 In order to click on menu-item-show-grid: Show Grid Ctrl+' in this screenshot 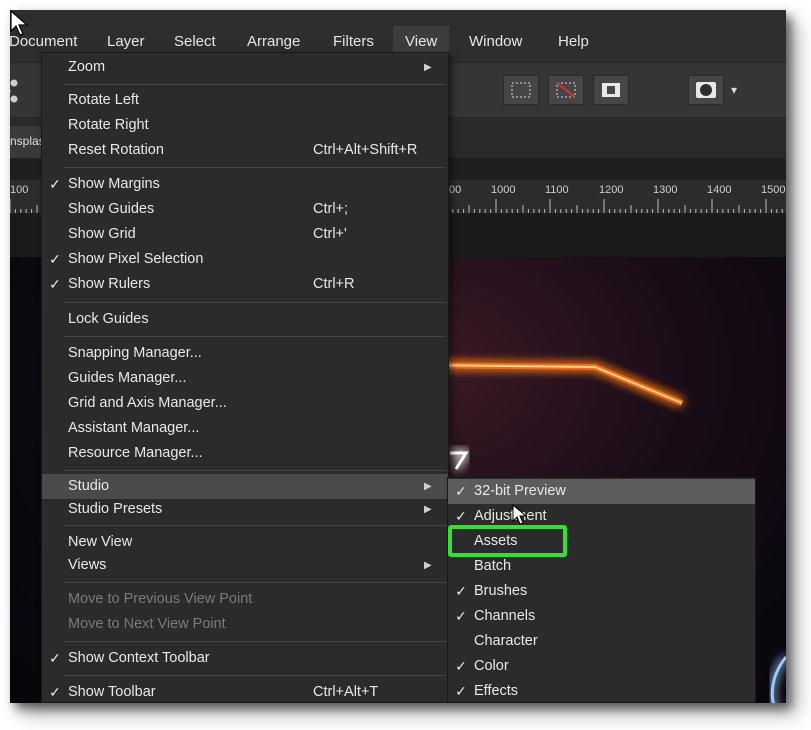, I will do `click(245, 234)`.